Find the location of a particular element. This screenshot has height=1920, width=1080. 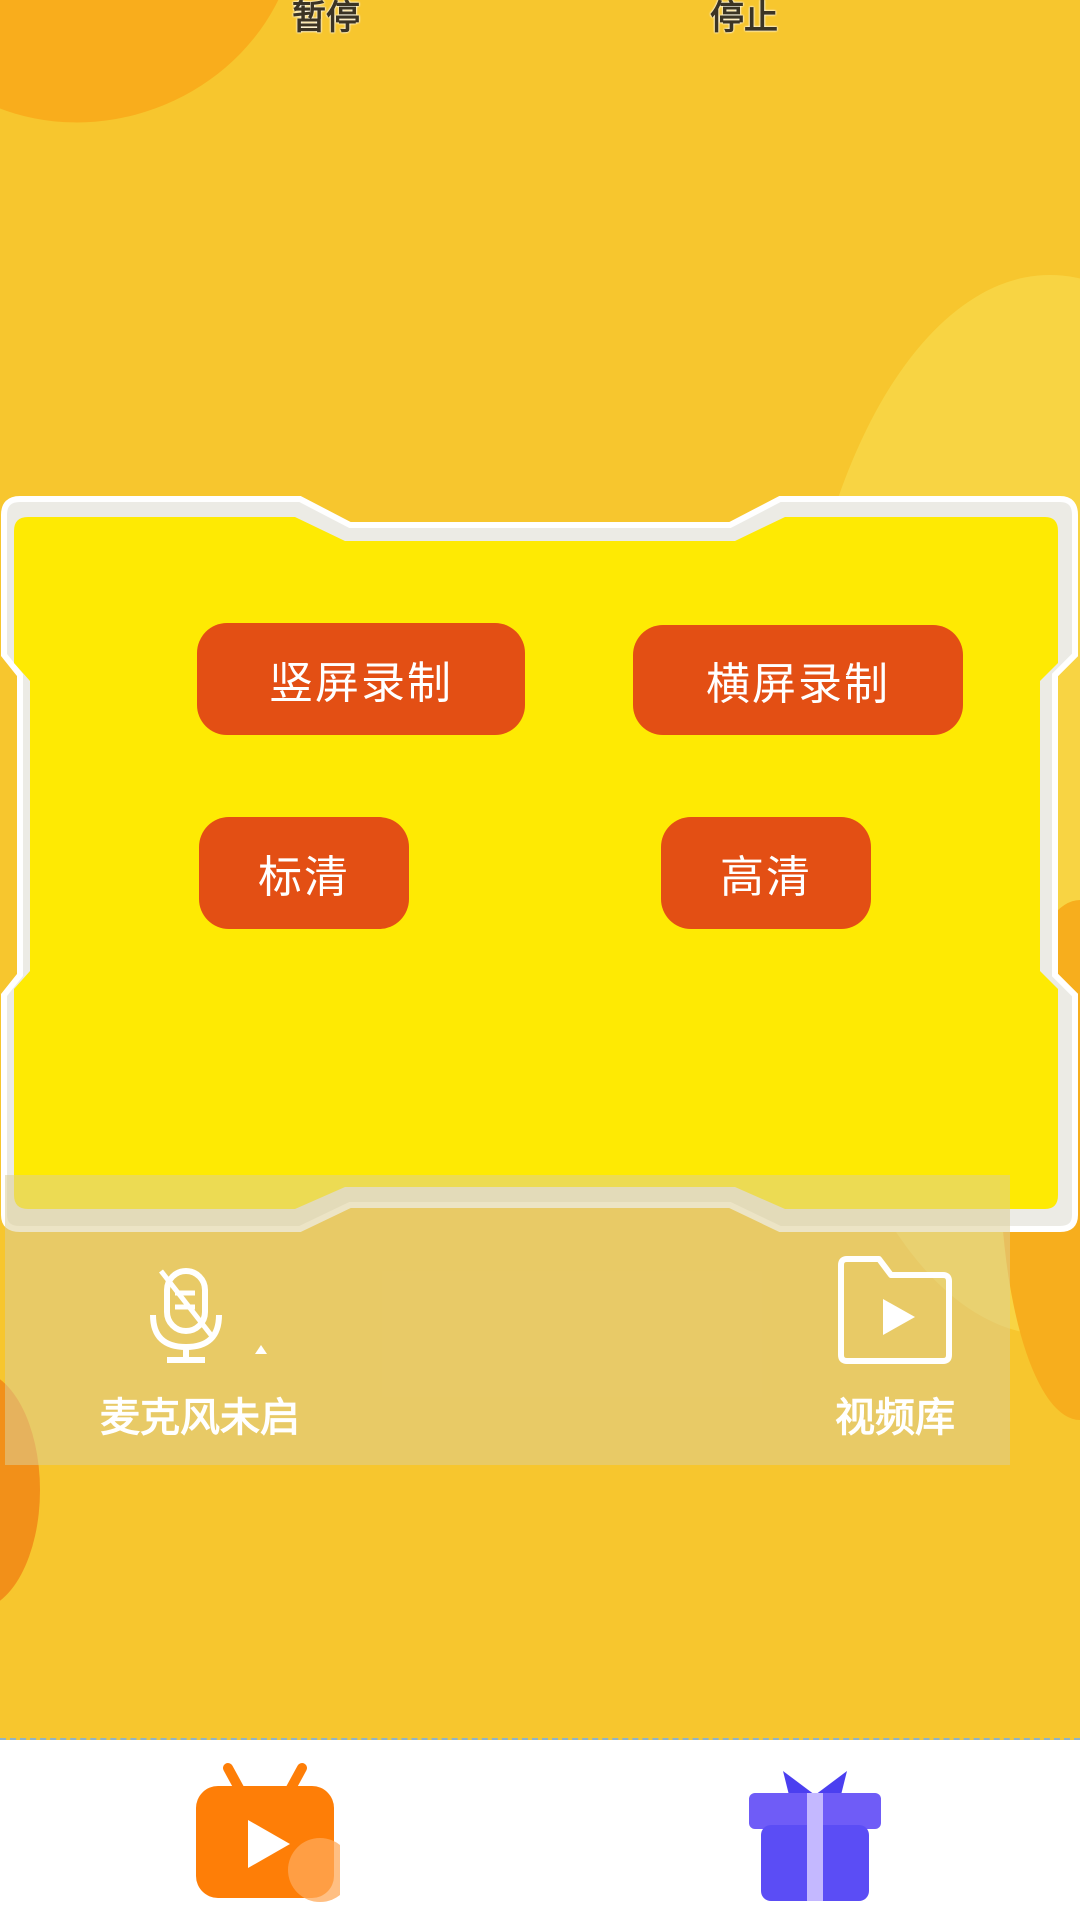

tv-play-icon is located at coordinates (265, 1832).